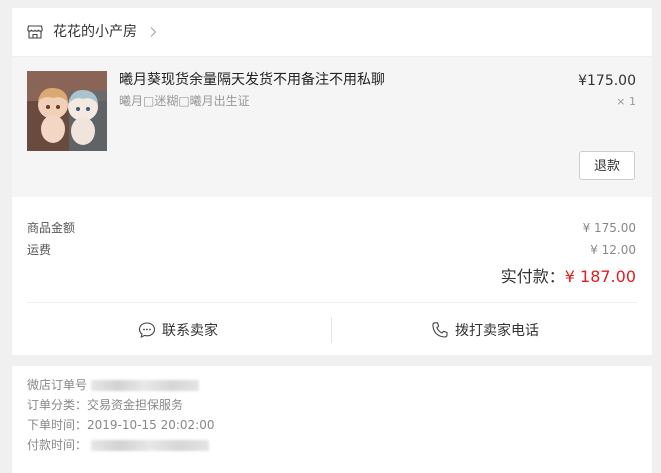 Image resolution: width=661 pixels, height=473 pixels. Describe the element at coordinates (332, 302) in the screenshot. I see `divider` at that location.